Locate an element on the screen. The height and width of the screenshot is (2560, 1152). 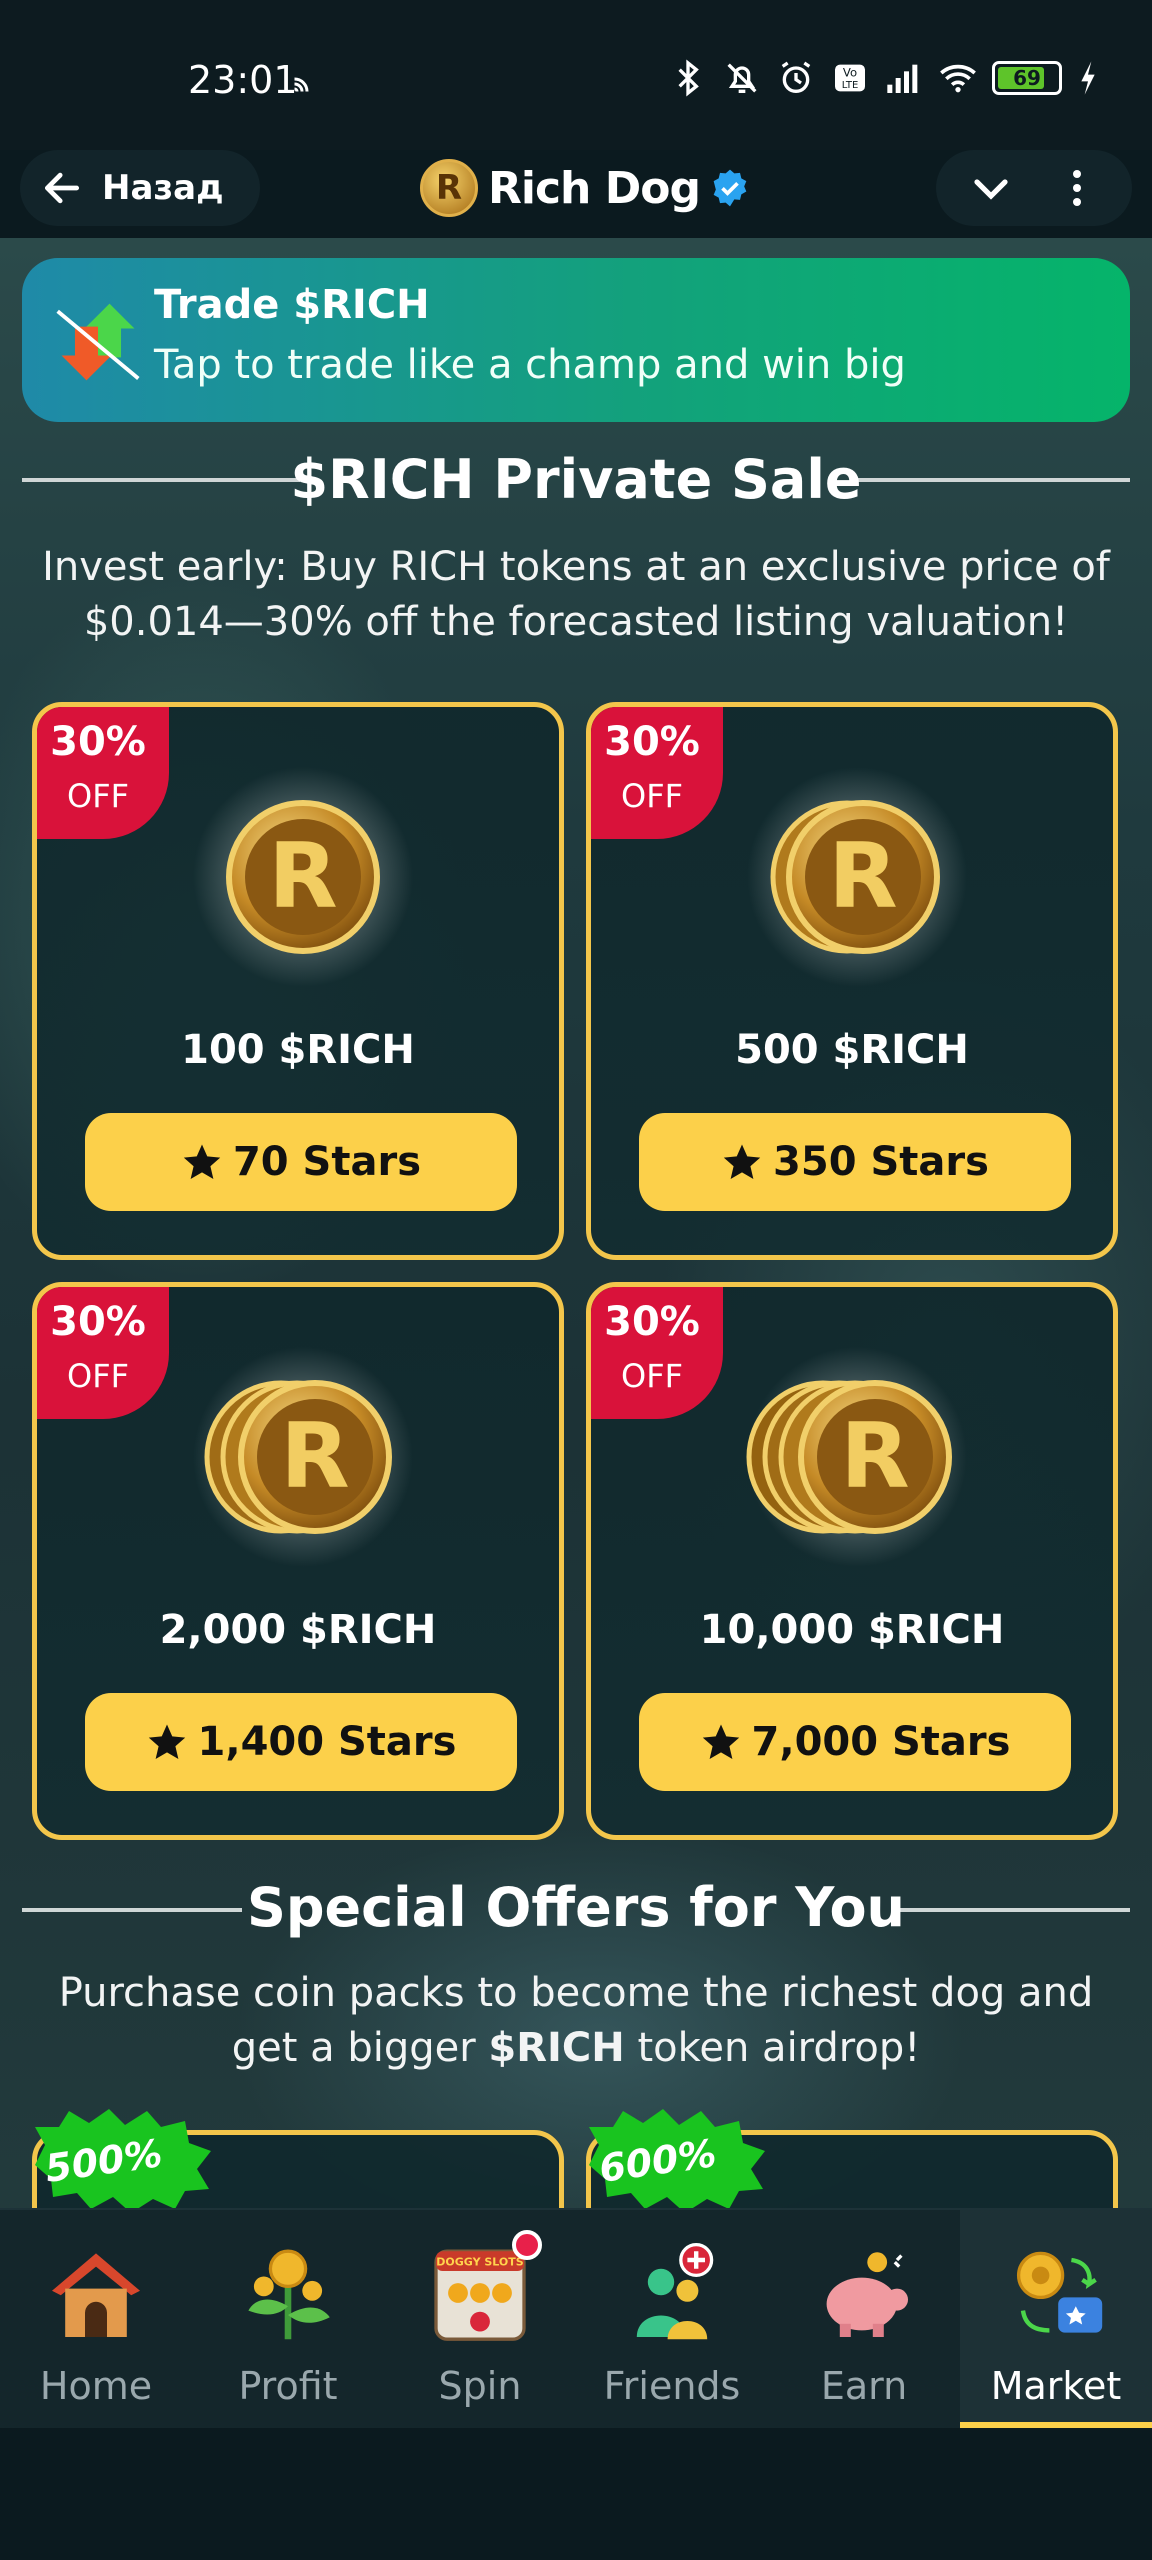
nav-label: Profit is located at coordinates (288, 2386).